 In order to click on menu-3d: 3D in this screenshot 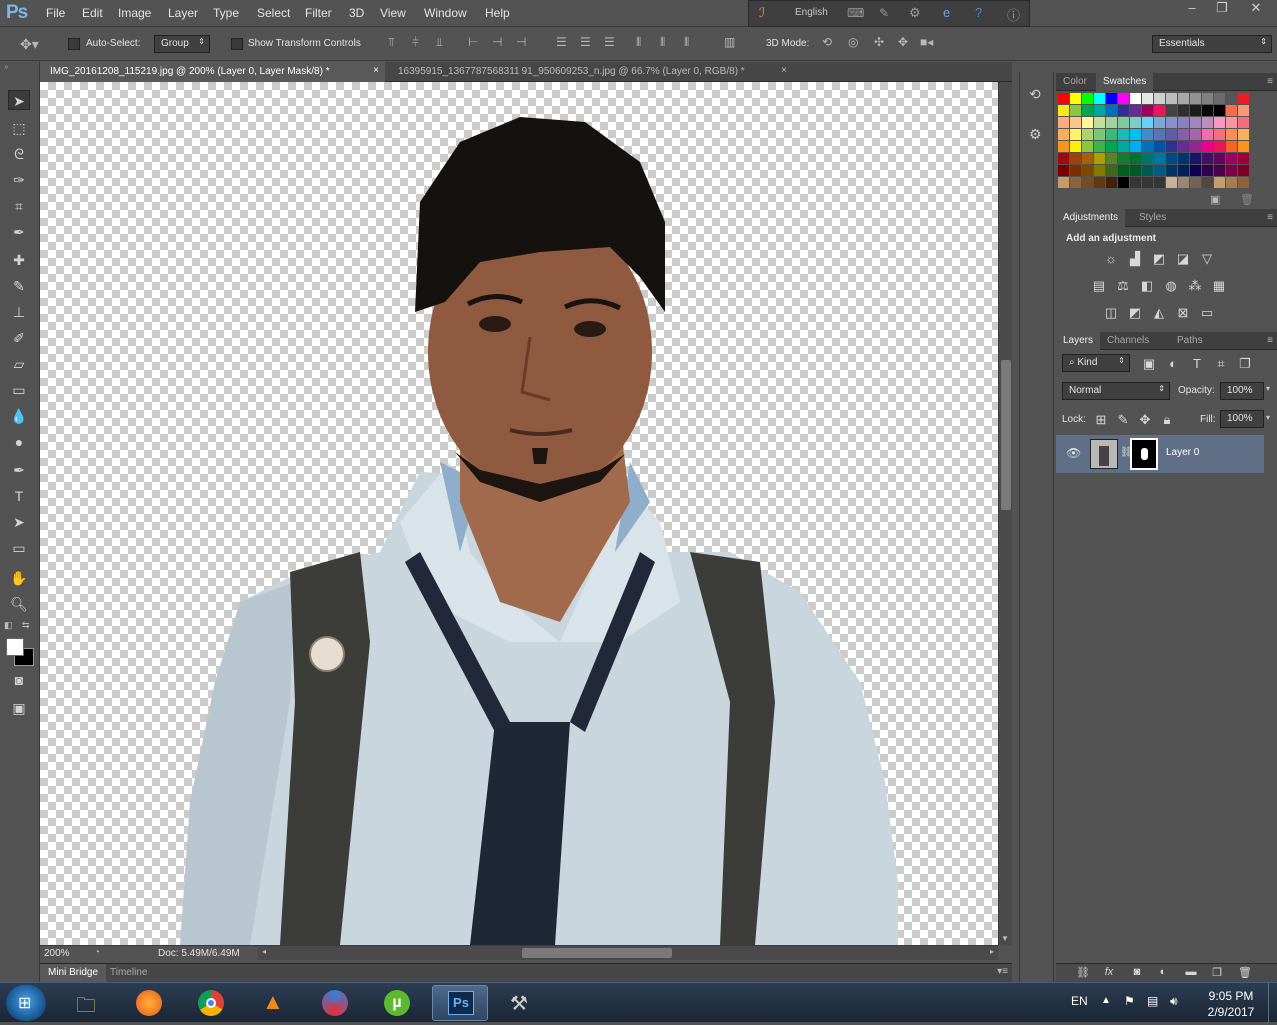, I will do `click(356, 13)`.